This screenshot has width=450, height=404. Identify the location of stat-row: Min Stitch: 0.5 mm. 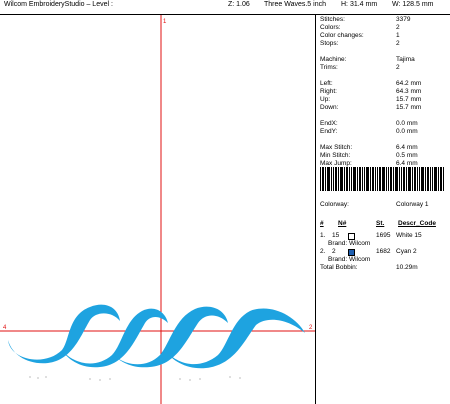
(369, 155).